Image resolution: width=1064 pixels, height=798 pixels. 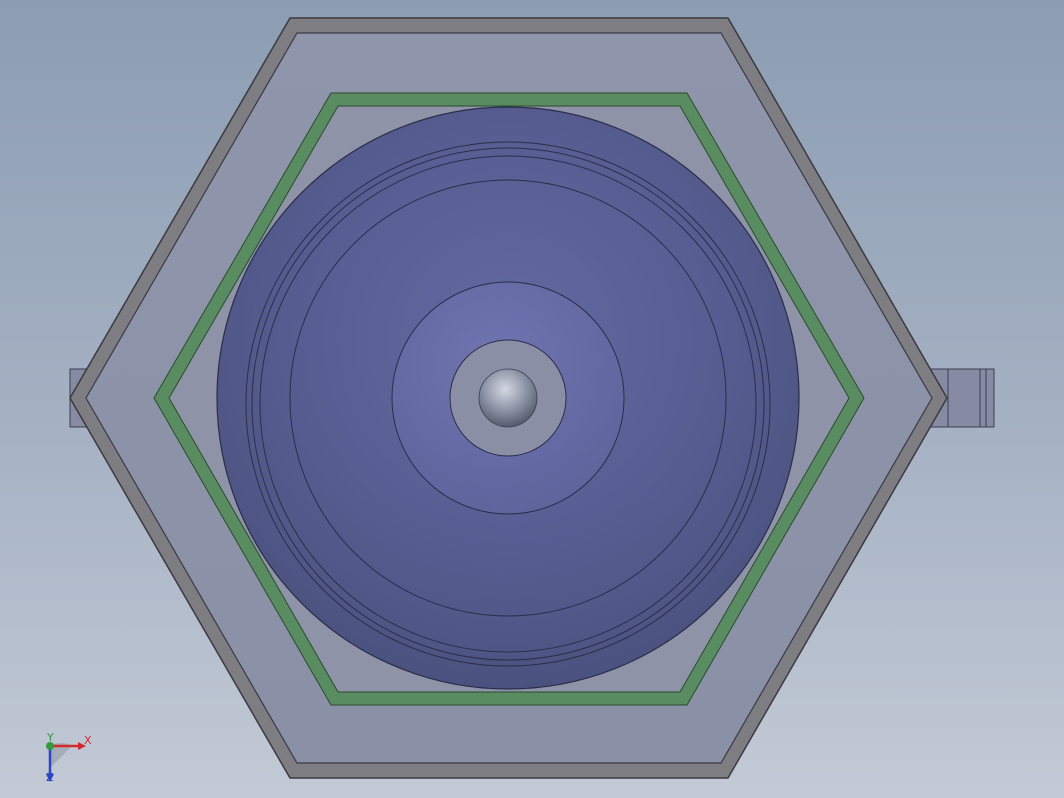 What do you see at coordinates (68, 758) in the screenshot?
I see `orientation-triad: X Y Z` at bounding box center [68, 758].